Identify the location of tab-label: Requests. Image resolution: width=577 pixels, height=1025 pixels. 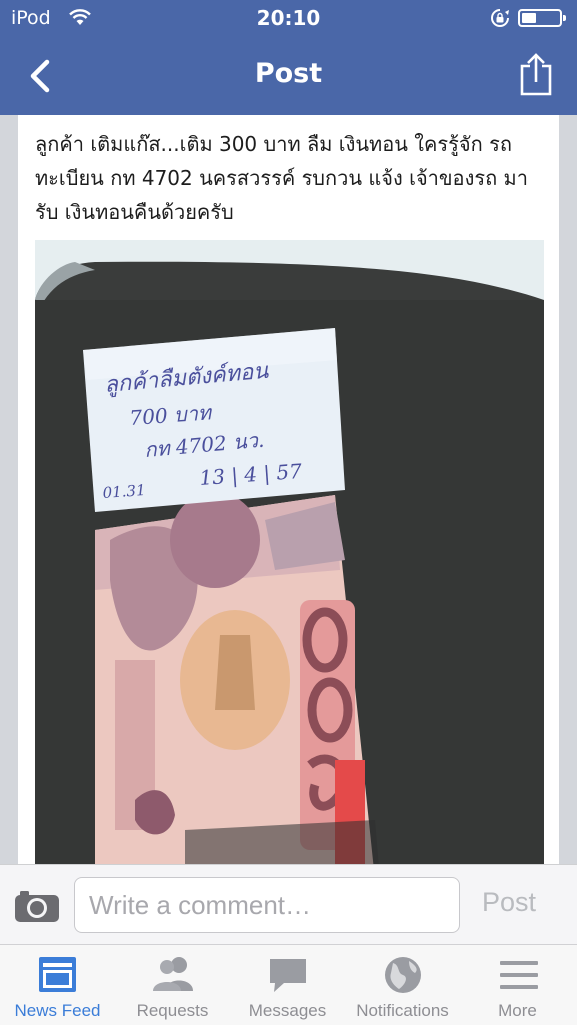
(172, 1010).